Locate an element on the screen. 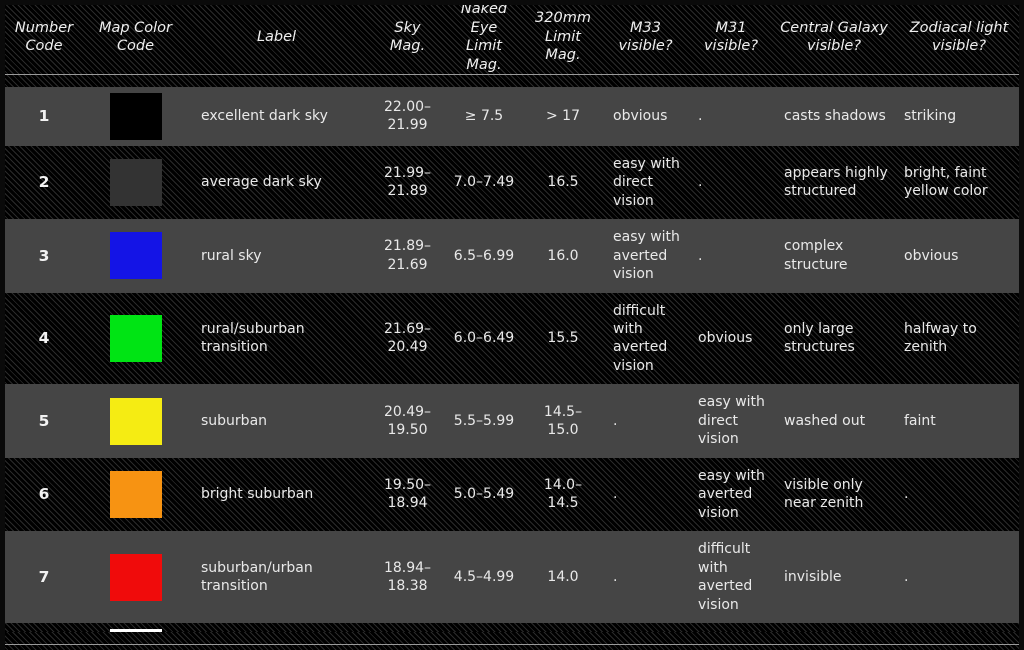 This screenshot has width=1024, height=650. top-edge-strip is located at coordinates (512, 2).